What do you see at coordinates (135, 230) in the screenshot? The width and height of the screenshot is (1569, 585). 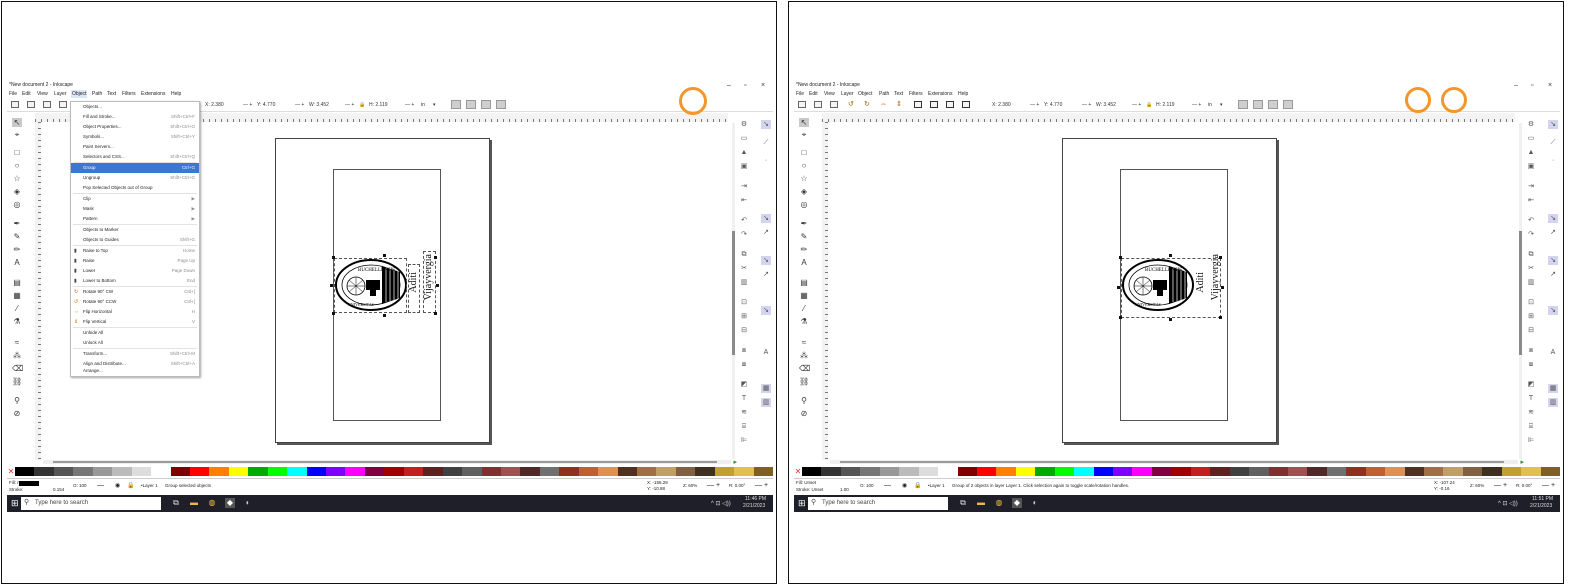 I see `menu-item-objects-to-marker: Objects to Marker` at bounding box center [135, 230].